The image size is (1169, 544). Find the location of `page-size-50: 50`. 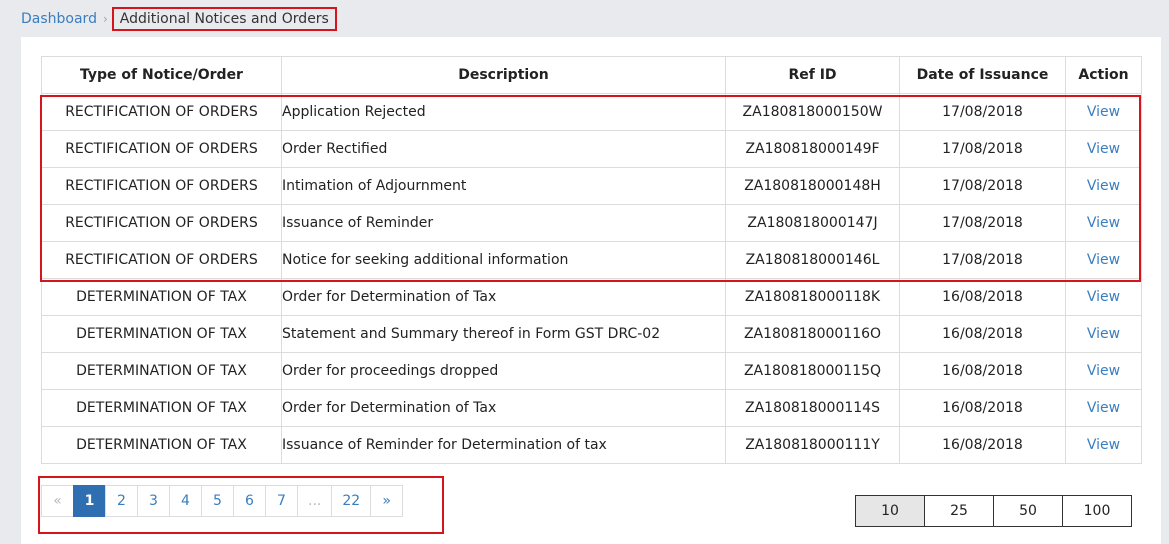

page-size-50: 50 is located at coordinates (1028, 511).